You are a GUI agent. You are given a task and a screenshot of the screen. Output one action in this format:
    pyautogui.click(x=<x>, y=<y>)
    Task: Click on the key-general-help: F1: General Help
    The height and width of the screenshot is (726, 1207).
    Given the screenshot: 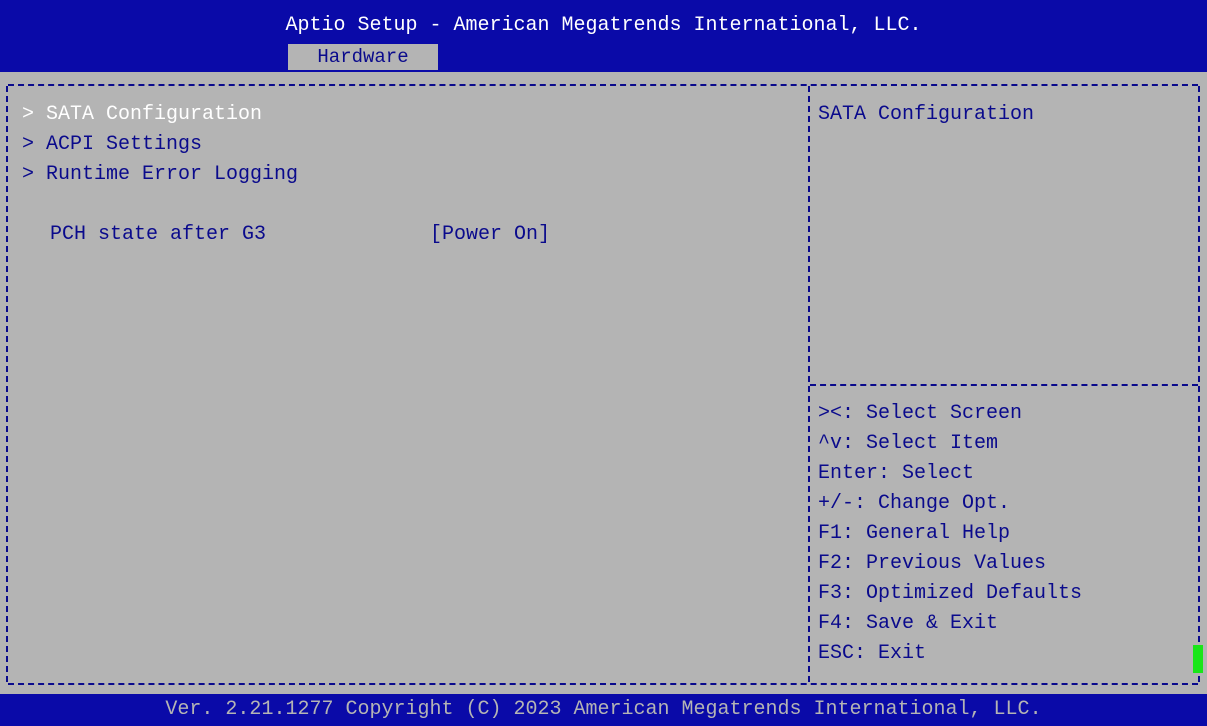 What is the action you would take?
    pyautogui.click(x=914, y=533)
    